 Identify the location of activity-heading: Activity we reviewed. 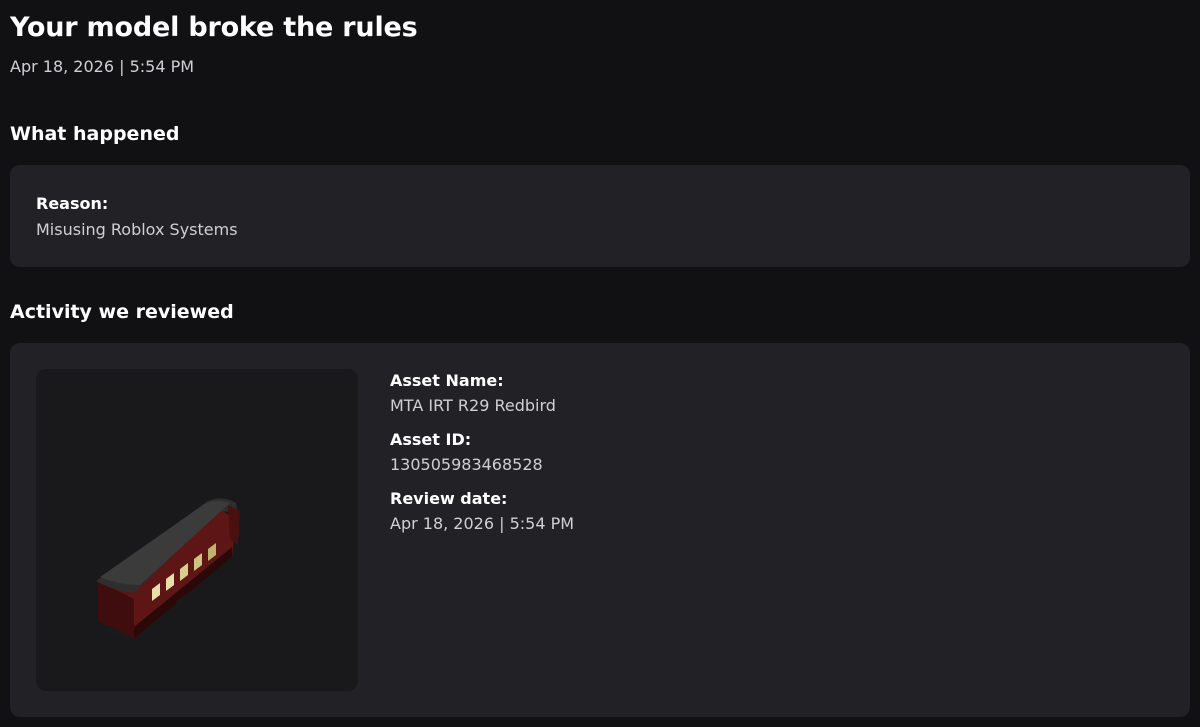
(122, 312).